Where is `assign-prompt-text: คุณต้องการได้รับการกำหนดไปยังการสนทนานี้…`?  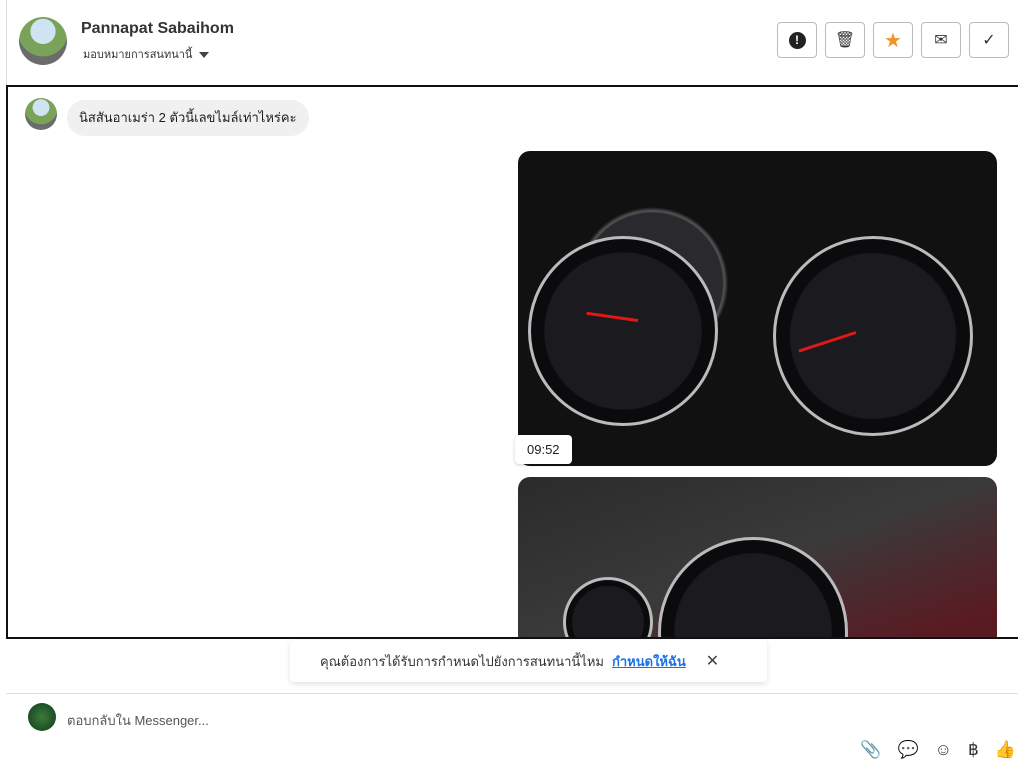 assign-prompt-text: คุณต้องการได้รับการกำหนดไปยังการสนทนานี้… is located at coordinates (462, 661).